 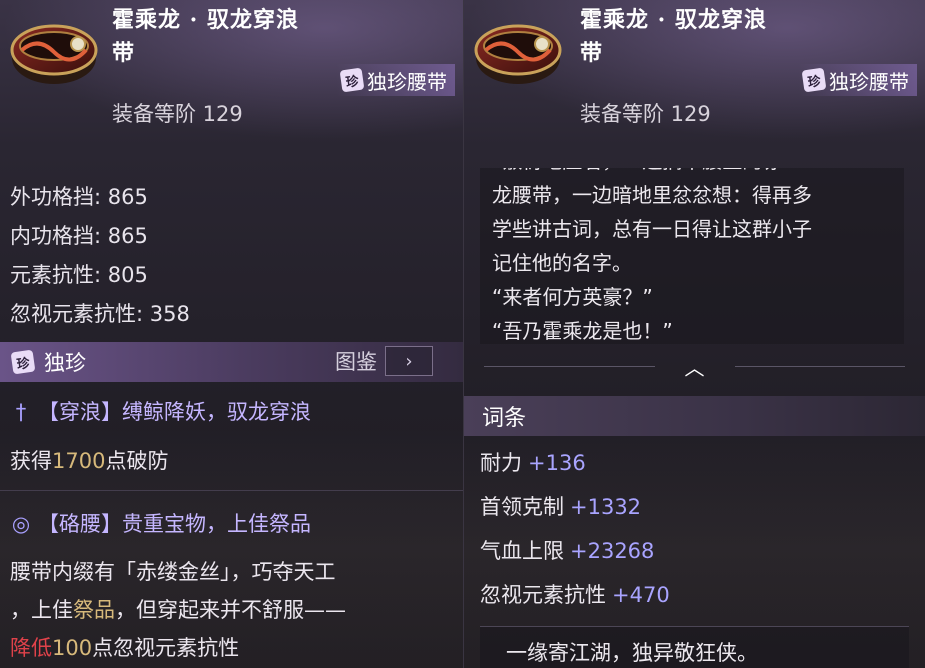 What do you see at coordinates (384, 361) in the screenshot?
I see `codex-link: 图鉴 ›` at bounding box center [384, 361].